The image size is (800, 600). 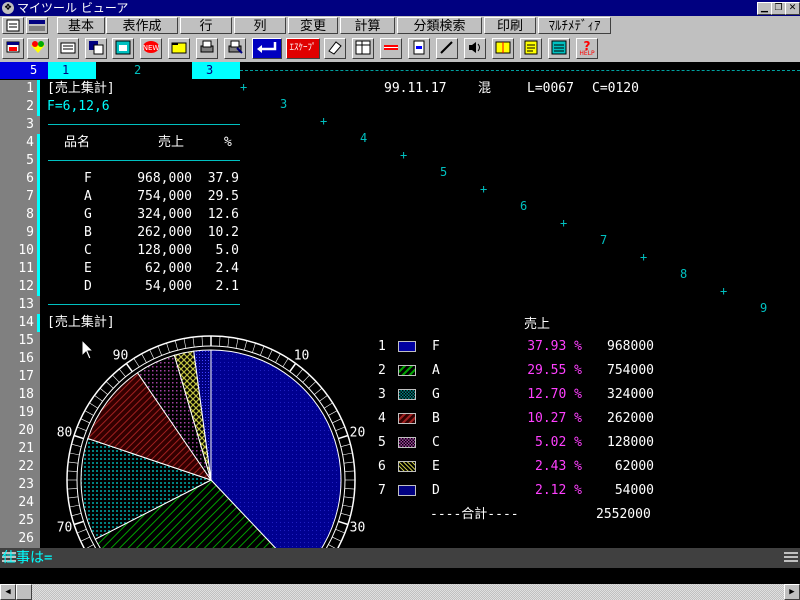 What do you see at coordinates (574, 25) in the screenshot?
I see `menu-multimedia: ﾏﾙﾁﾒﾃﾞｨｱ` at bounding box center [574, 25].